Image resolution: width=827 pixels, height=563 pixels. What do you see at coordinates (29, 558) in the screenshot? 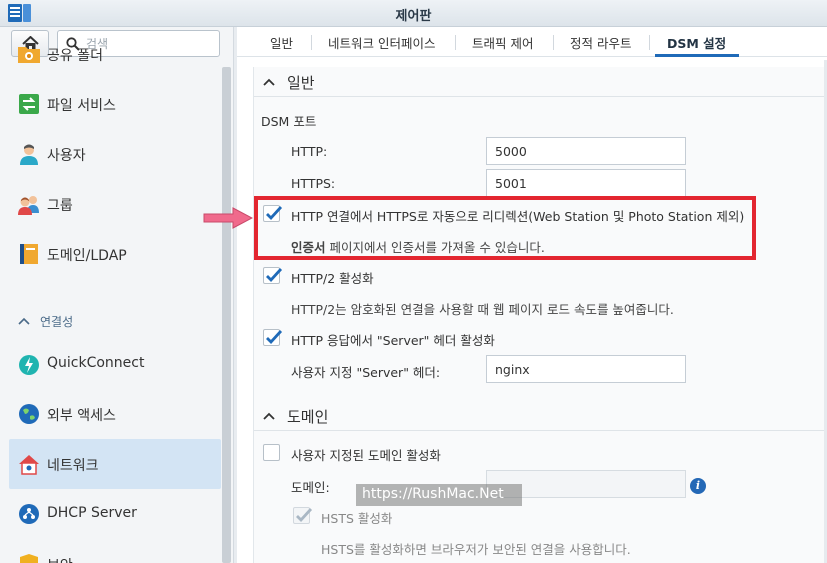
I see `security-icon` at bounding box center [29, 558].